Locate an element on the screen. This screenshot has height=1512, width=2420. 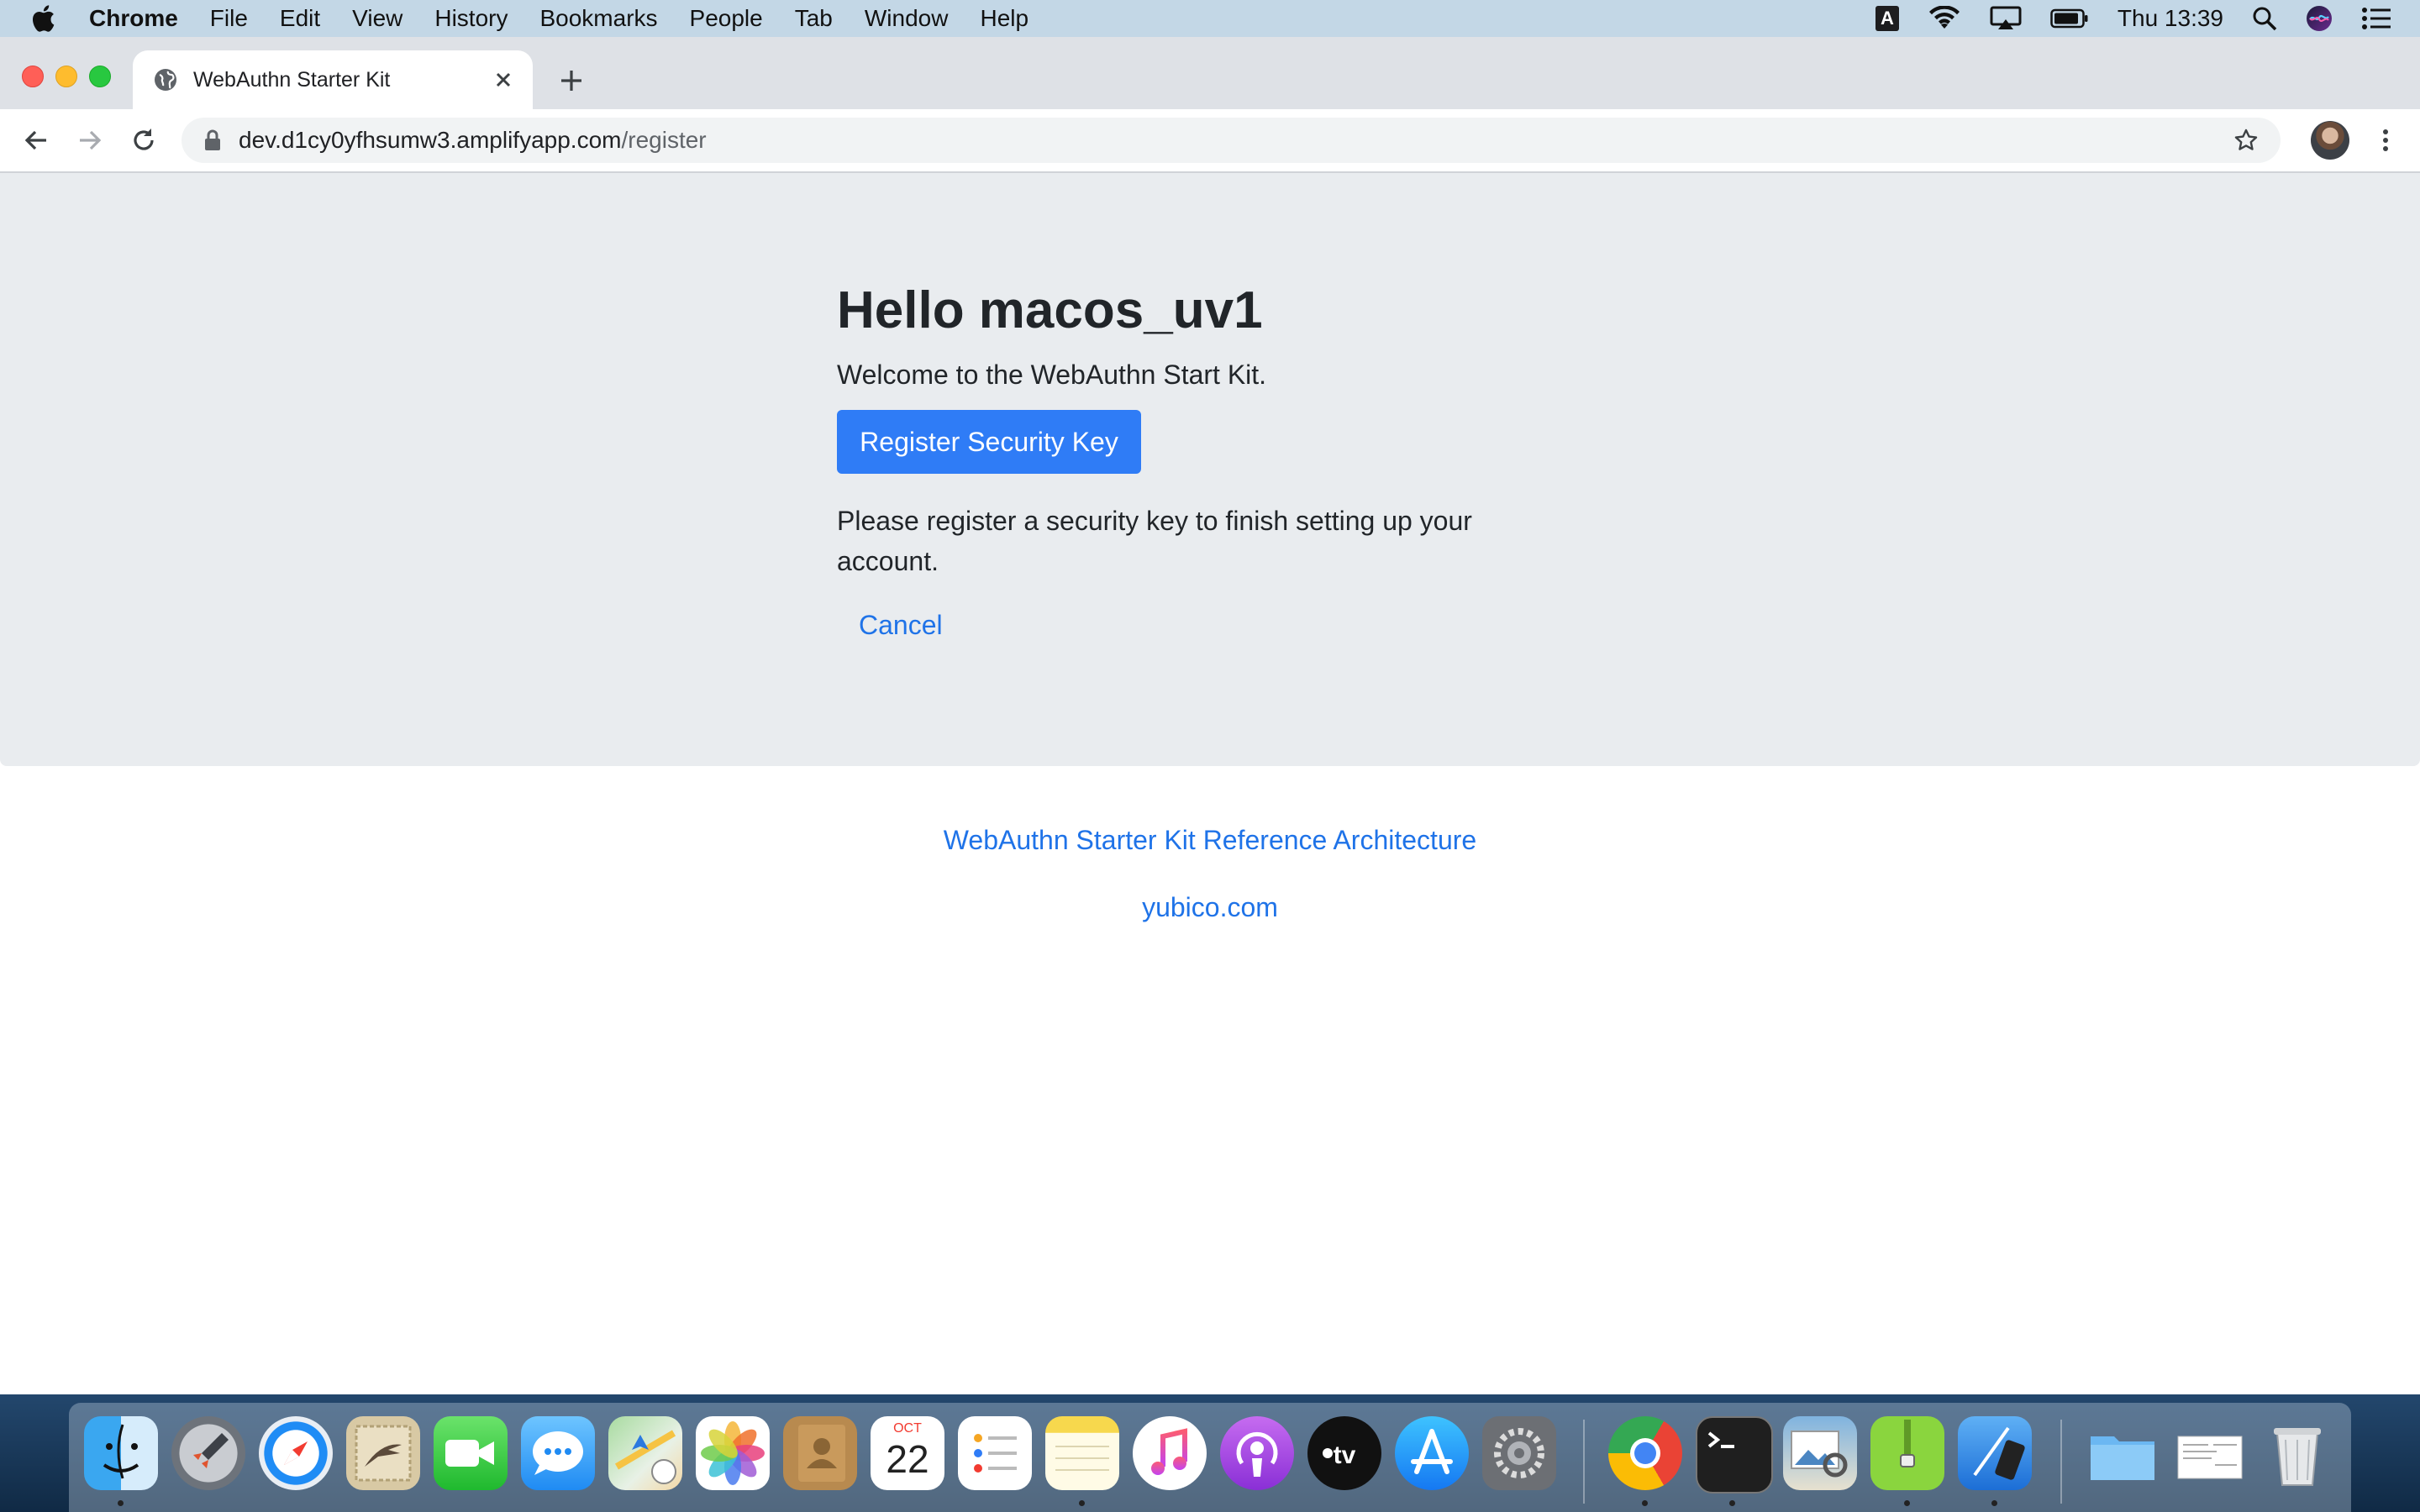
tab-close-icon is located at coordinates (503, 79).